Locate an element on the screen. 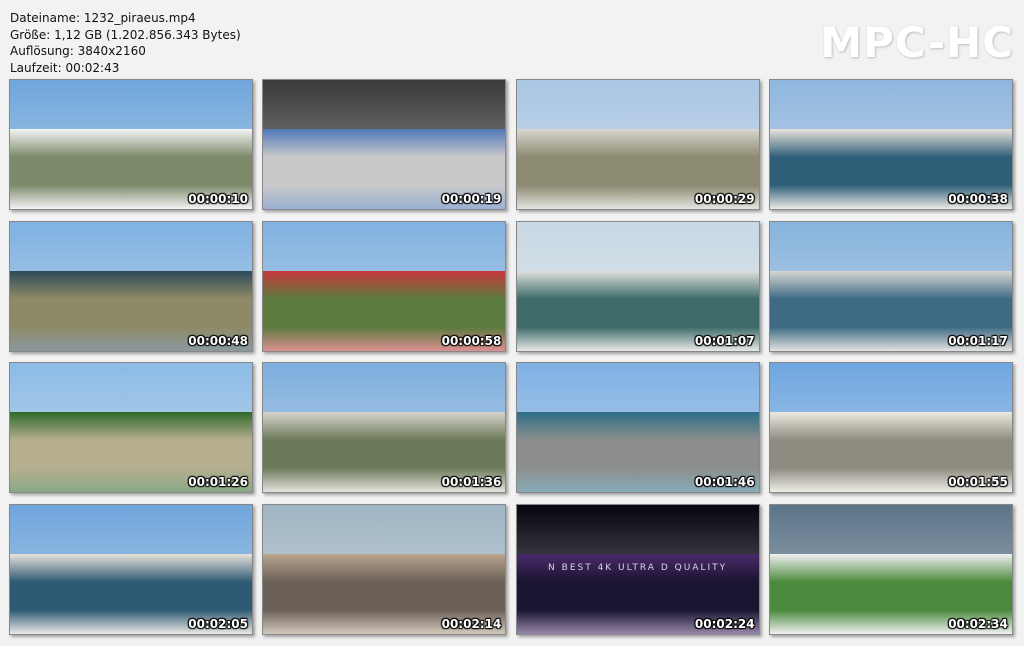  timestamp: 00:02:14 is located at coordinates (471, 623).